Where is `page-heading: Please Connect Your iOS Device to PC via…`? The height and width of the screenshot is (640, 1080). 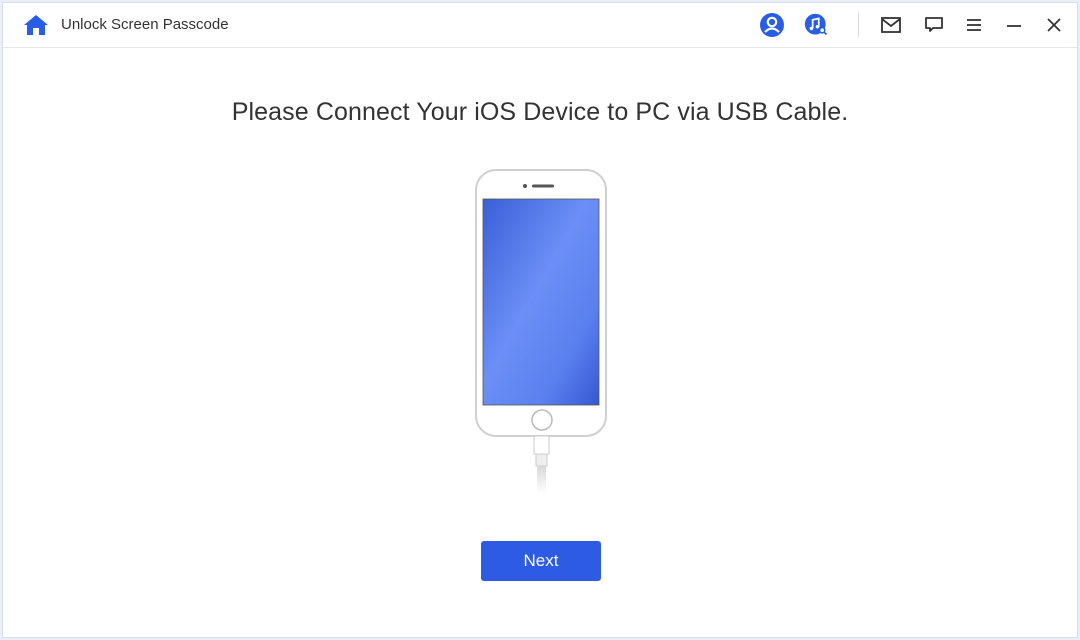 page-heading: Please Connect Your iOS Device to PC via… is located at coordinates (540, 112).